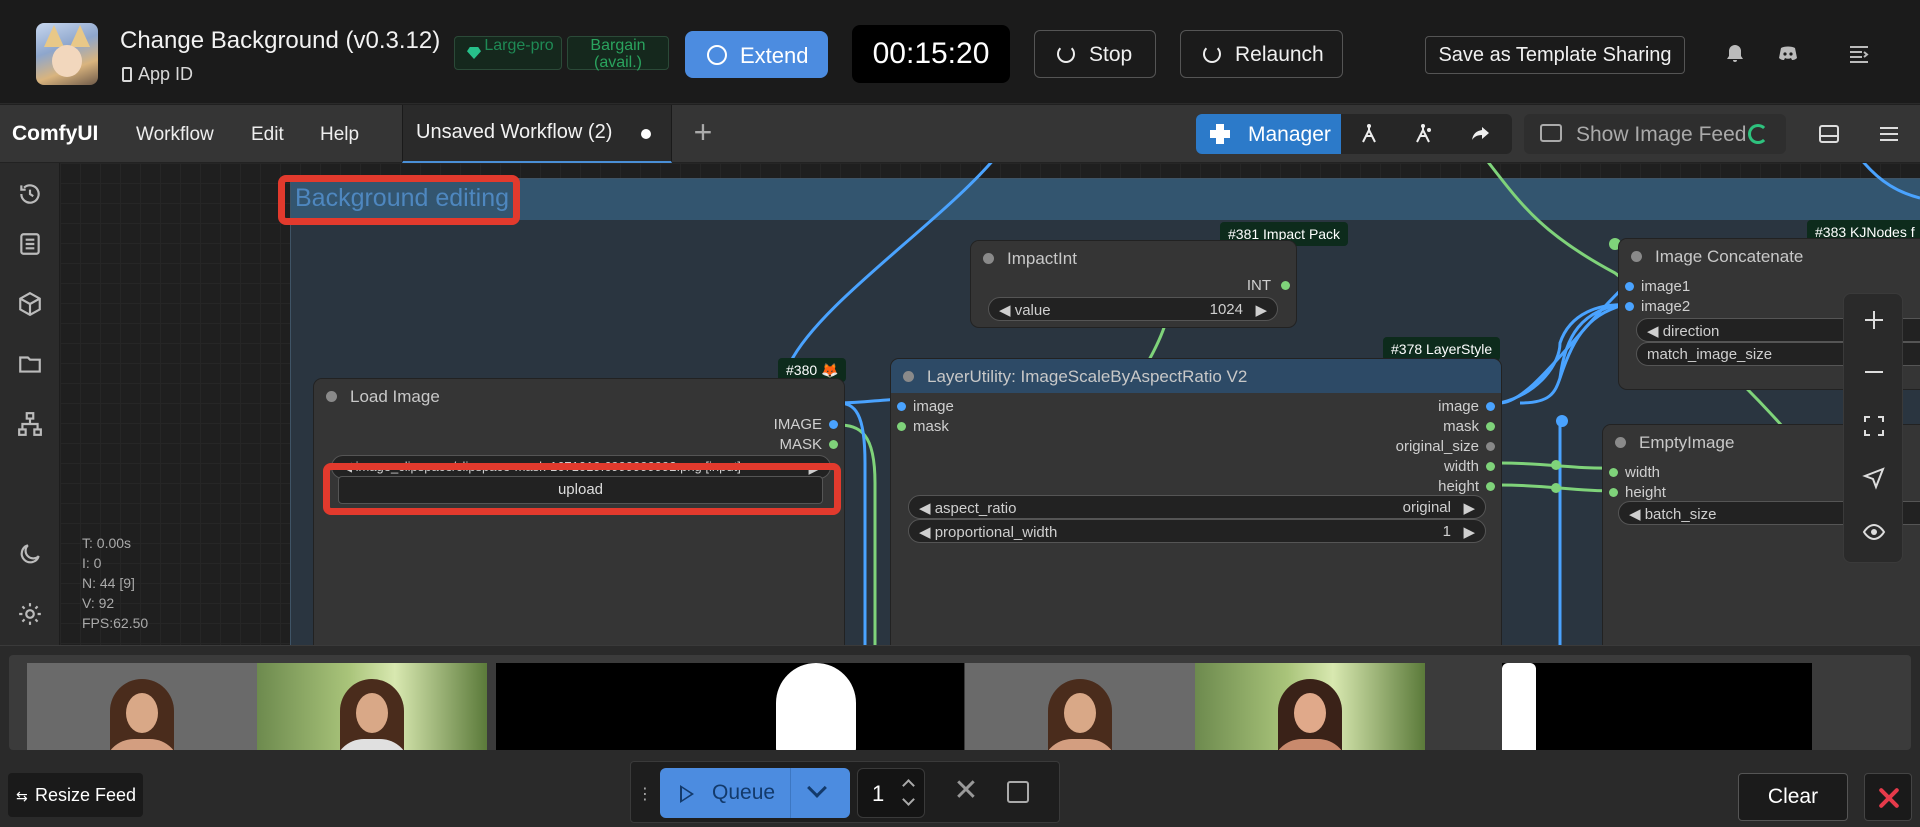 This screenshot has height=827, width=1920. Describe the element at coordinates (1874, 532) in the screenshot. I see `toggle-links-eye-icon` at that location.